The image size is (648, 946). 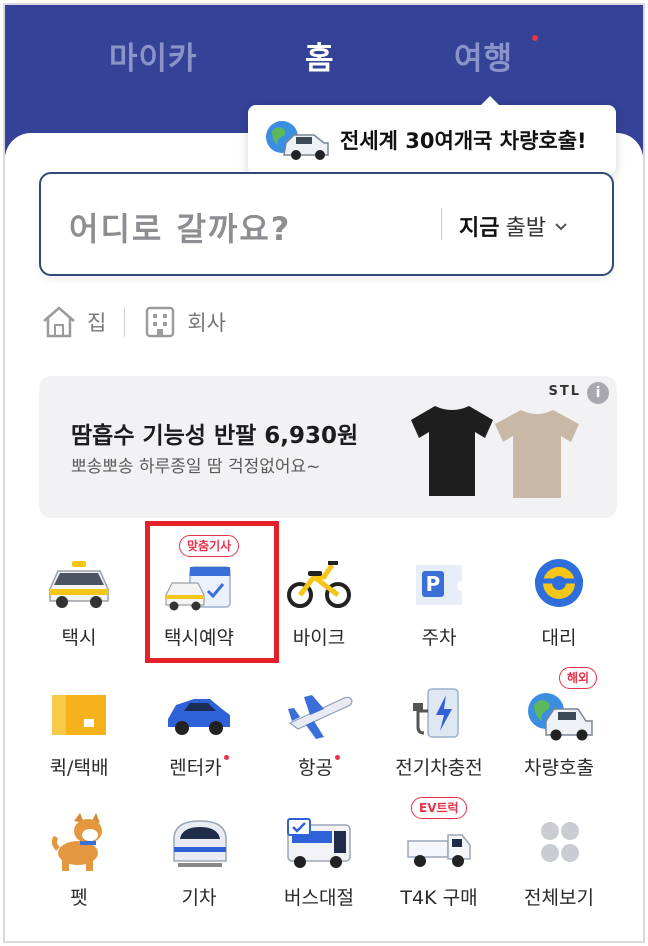 I want to click on service-pet: 펫, so click(x=79, y=858).